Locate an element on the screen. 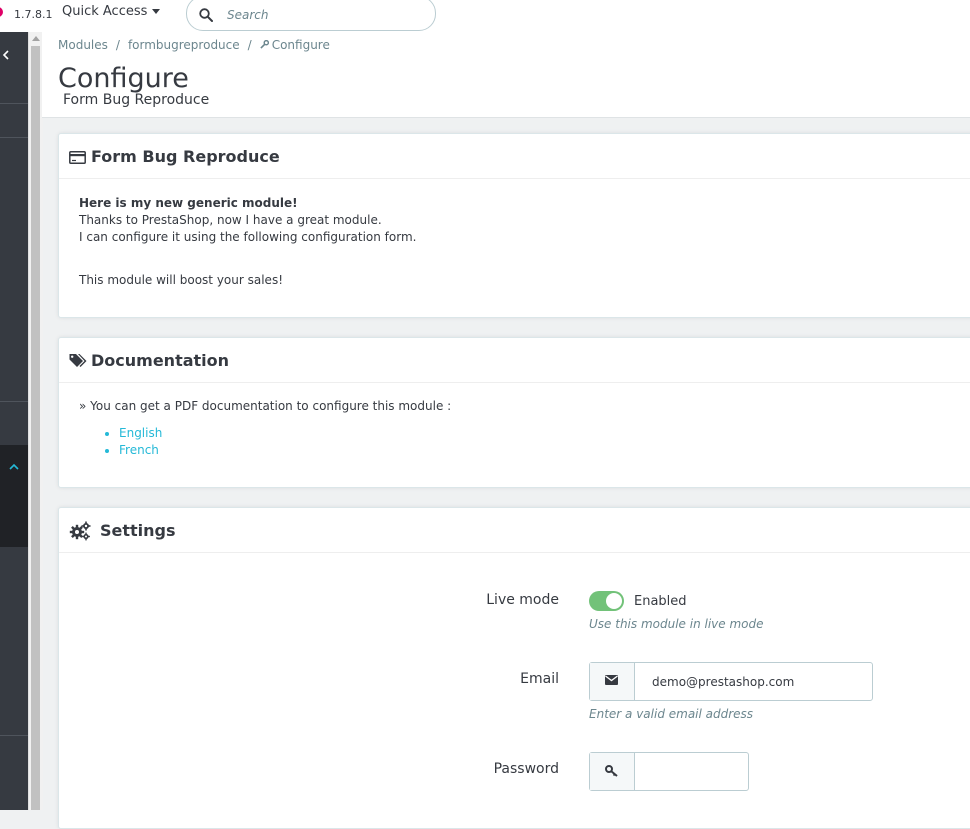 This screenshot has width=970, height=829. cogs-icon is located at coordinates (80, 533).